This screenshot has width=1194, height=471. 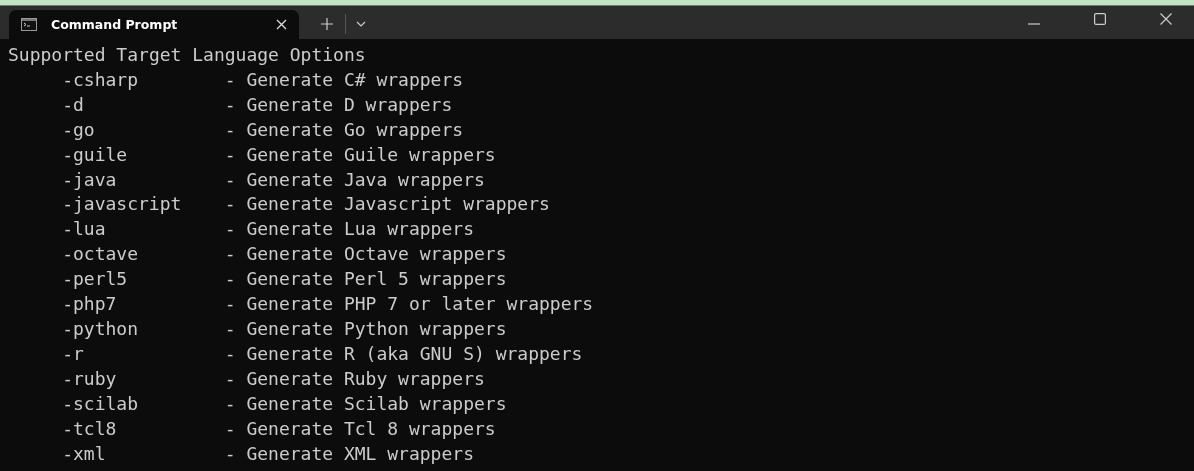 I want to click on option-name: -scilab, so click(x=100, y=403).